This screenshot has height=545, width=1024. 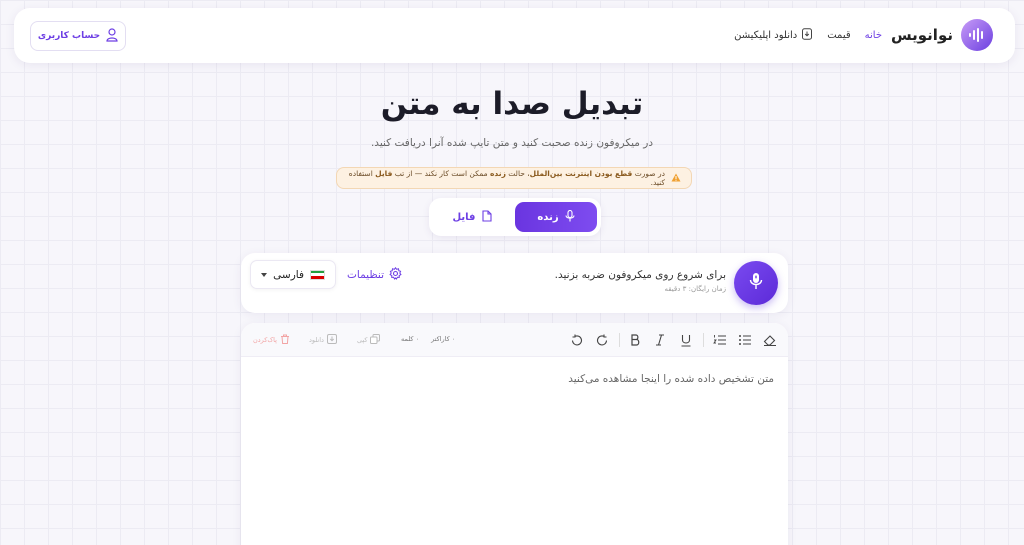 I want to click on char-count: ۰ کاراکتر, so click(x=443, y=339).